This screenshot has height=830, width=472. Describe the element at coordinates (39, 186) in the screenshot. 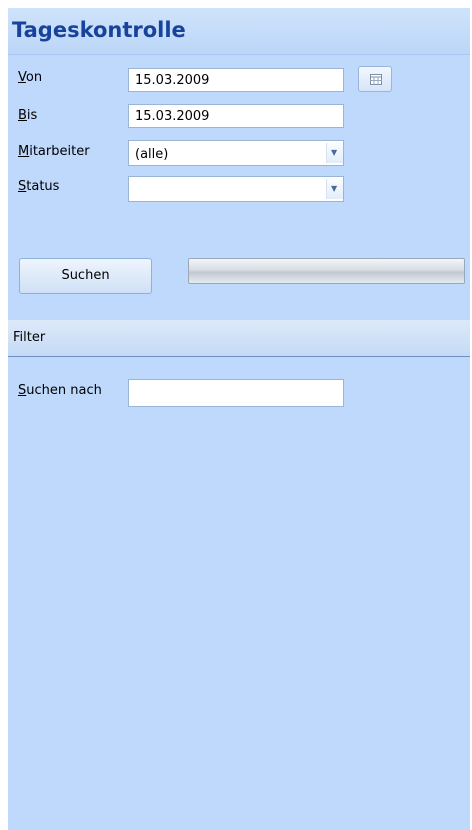

I see `status-label: Status` at that location.